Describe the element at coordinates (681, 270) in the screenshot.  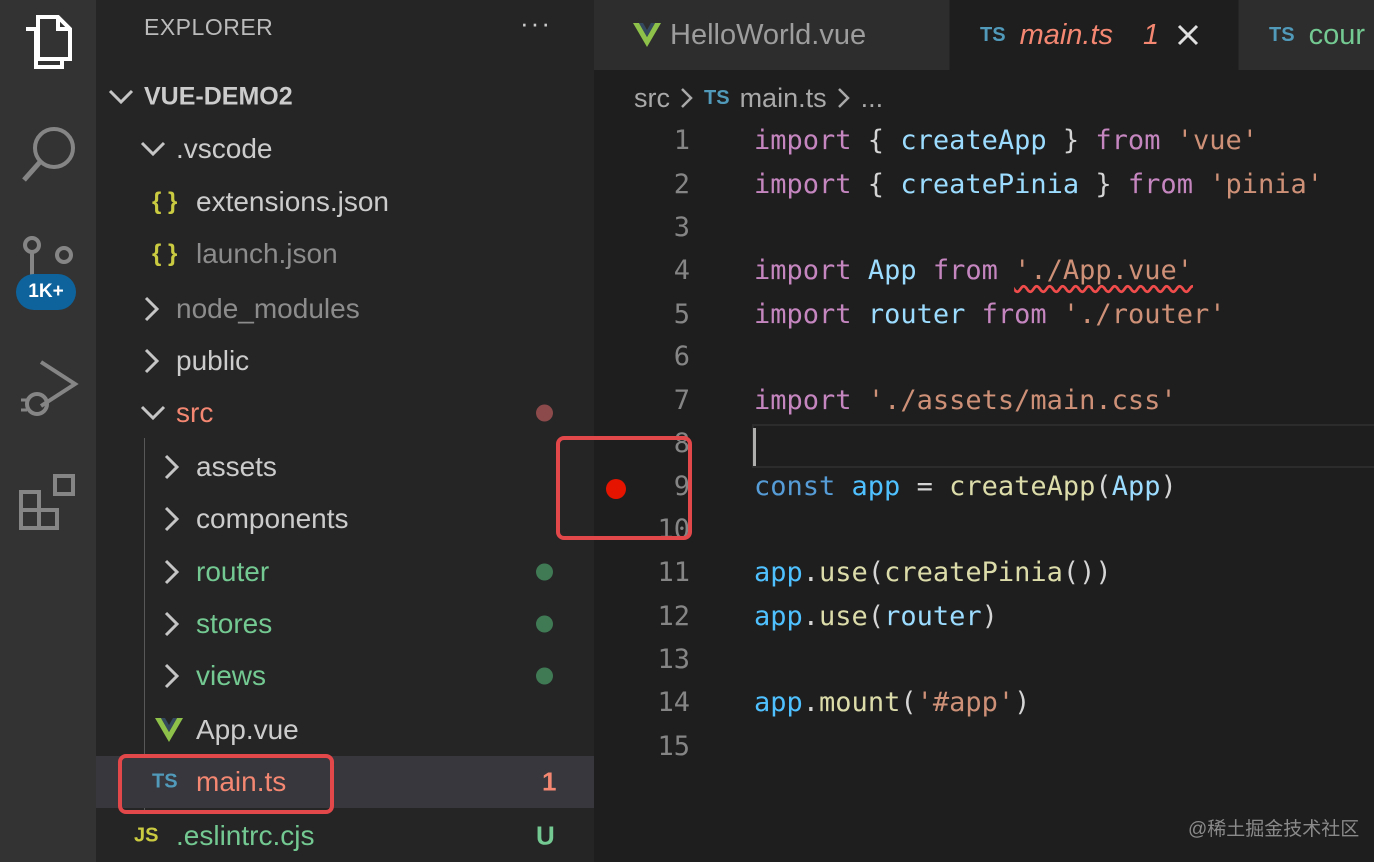
I see `line-number: 4` at that location.